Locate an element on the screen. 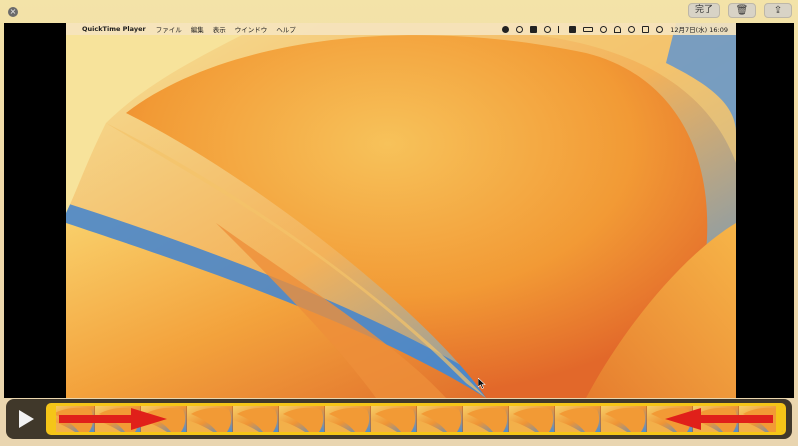 The width and height of the screenshot is (798, 446). trim-handle-right is located at coordinates (779, 419).